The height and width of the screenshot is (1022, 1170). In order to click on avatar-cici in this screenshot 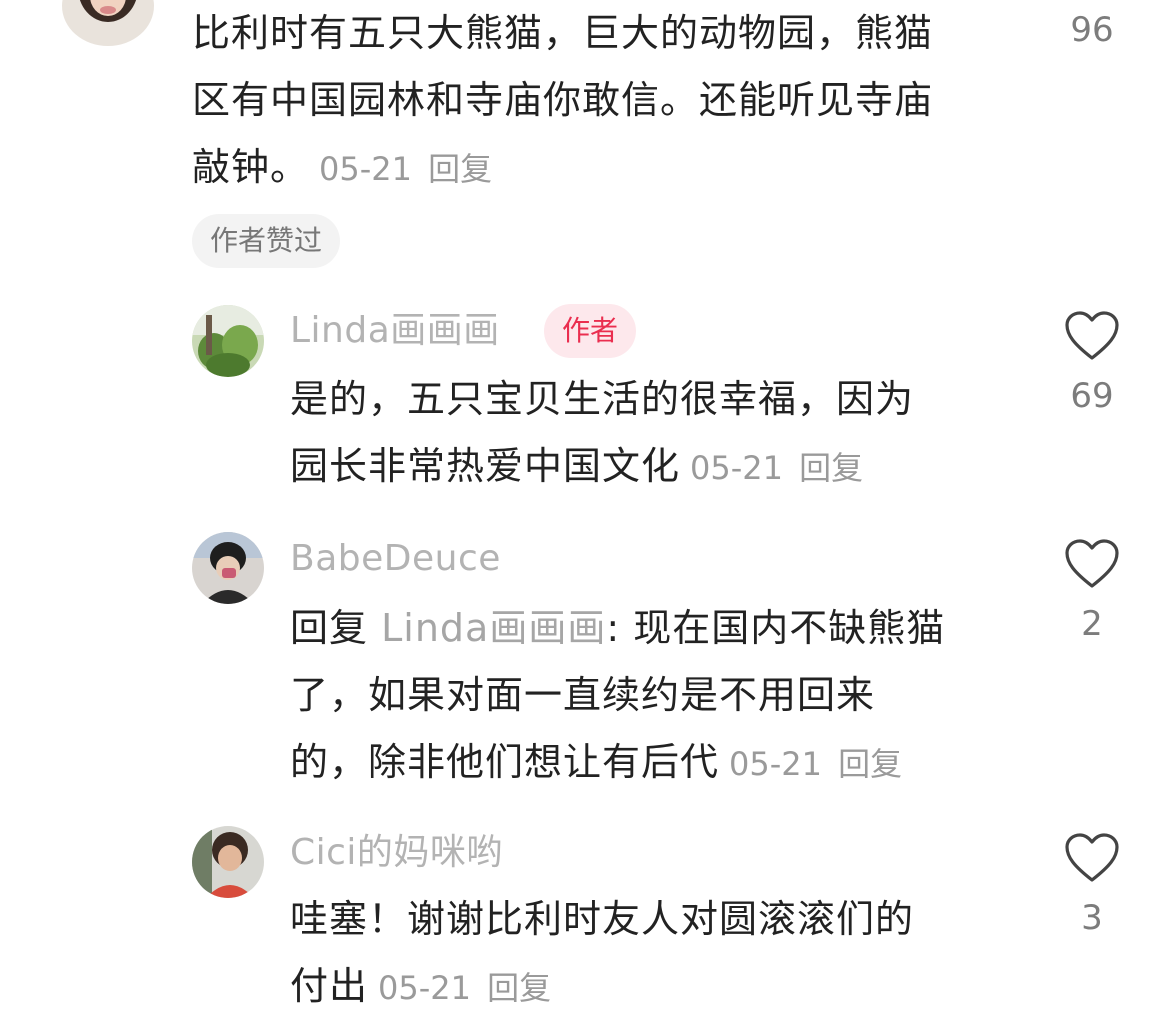, I will do `click(228, 862)`.